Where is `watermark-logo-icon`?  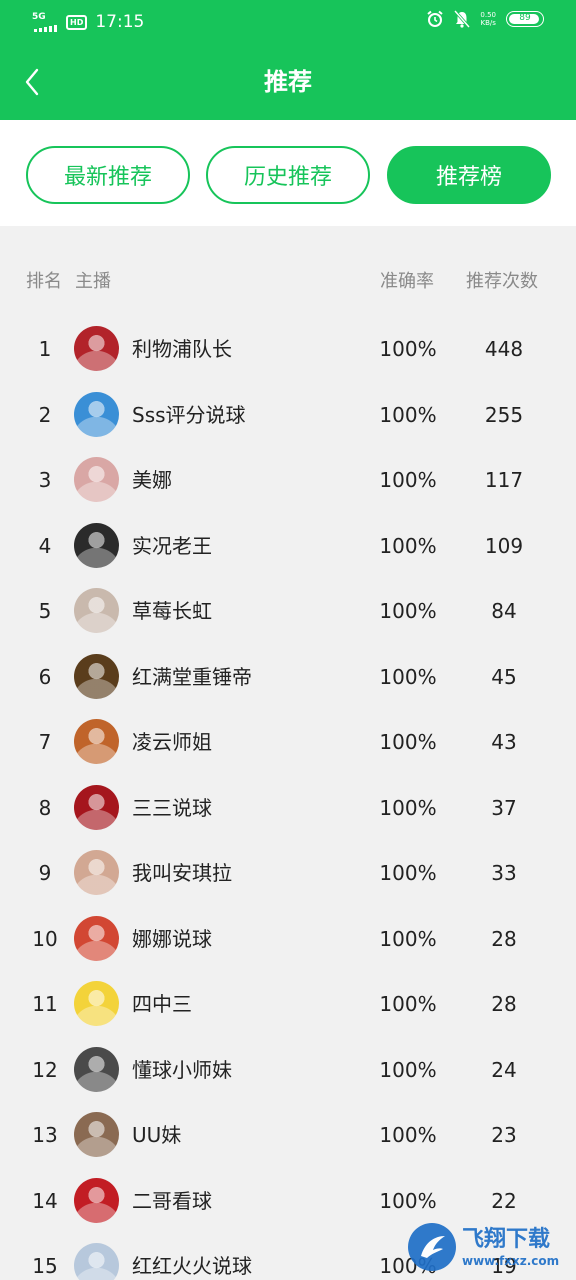 watermark-logo-icon is located at coordinates (432, 1247).